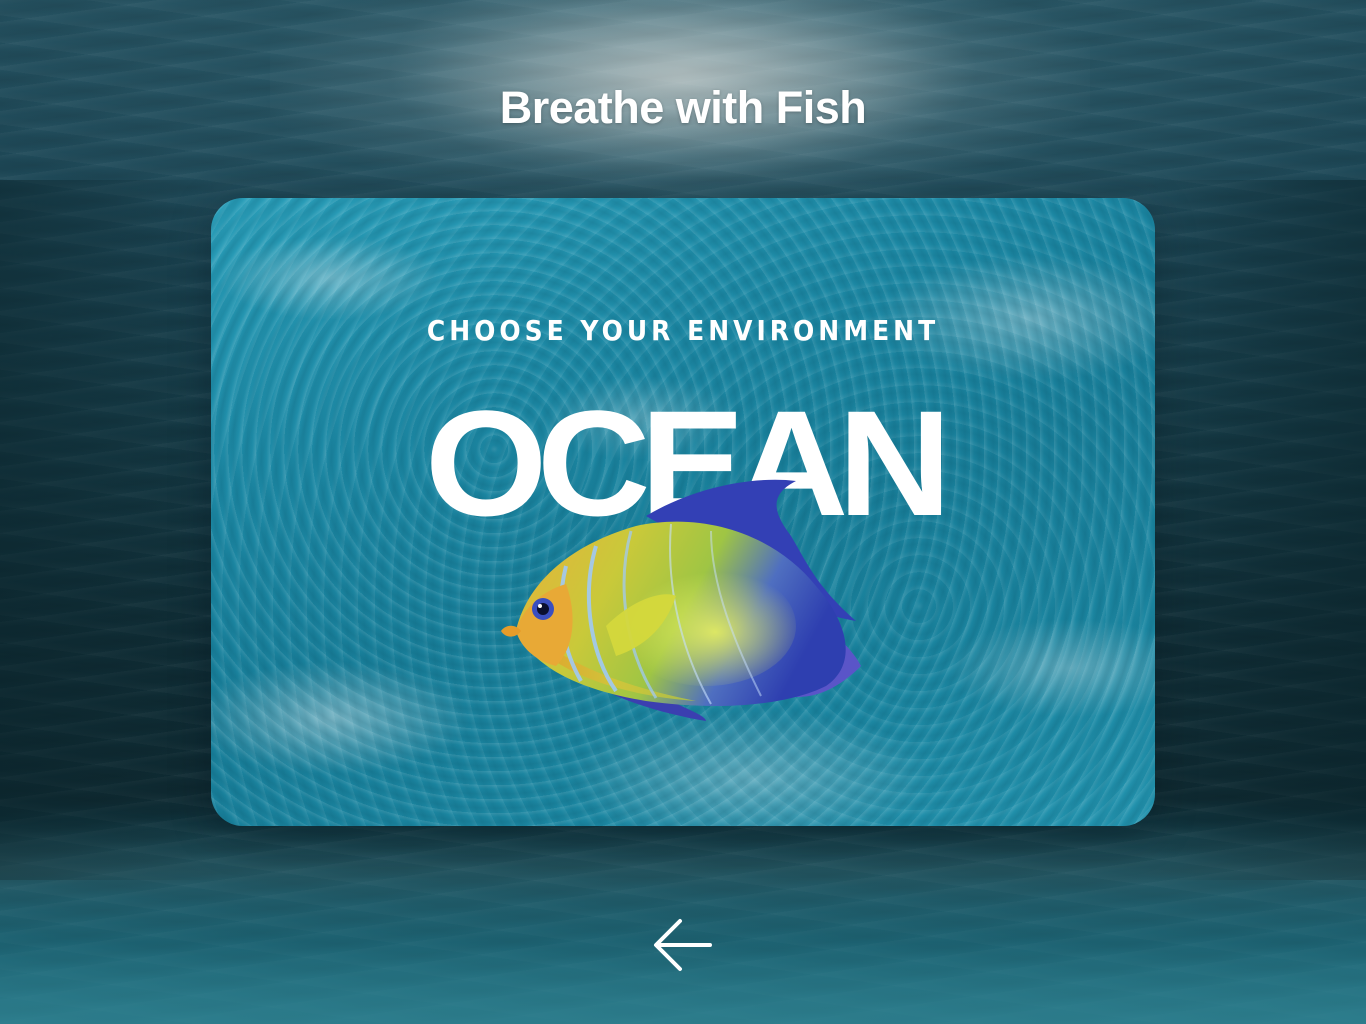 The width and height of the screenshot is (1366, 1024). Describe the element at coordinates (110, 530) in the screenshot. I see `background-shadow-left` at that location.